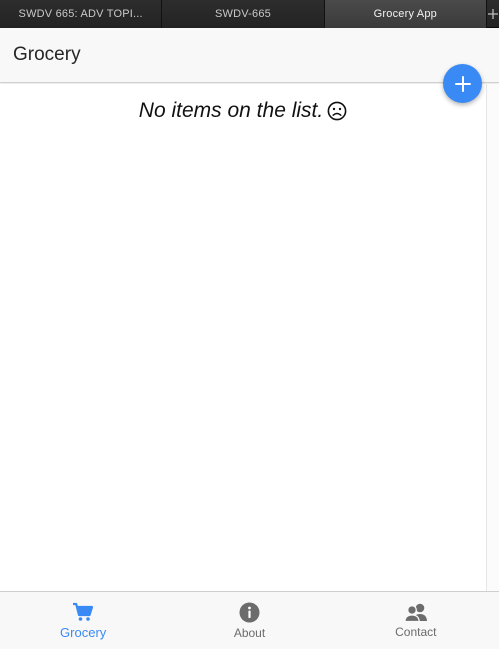  What do you see at coordinates (492, 337) in the screenshot?
I see `scrollbar` at bounding box center [492, 337].